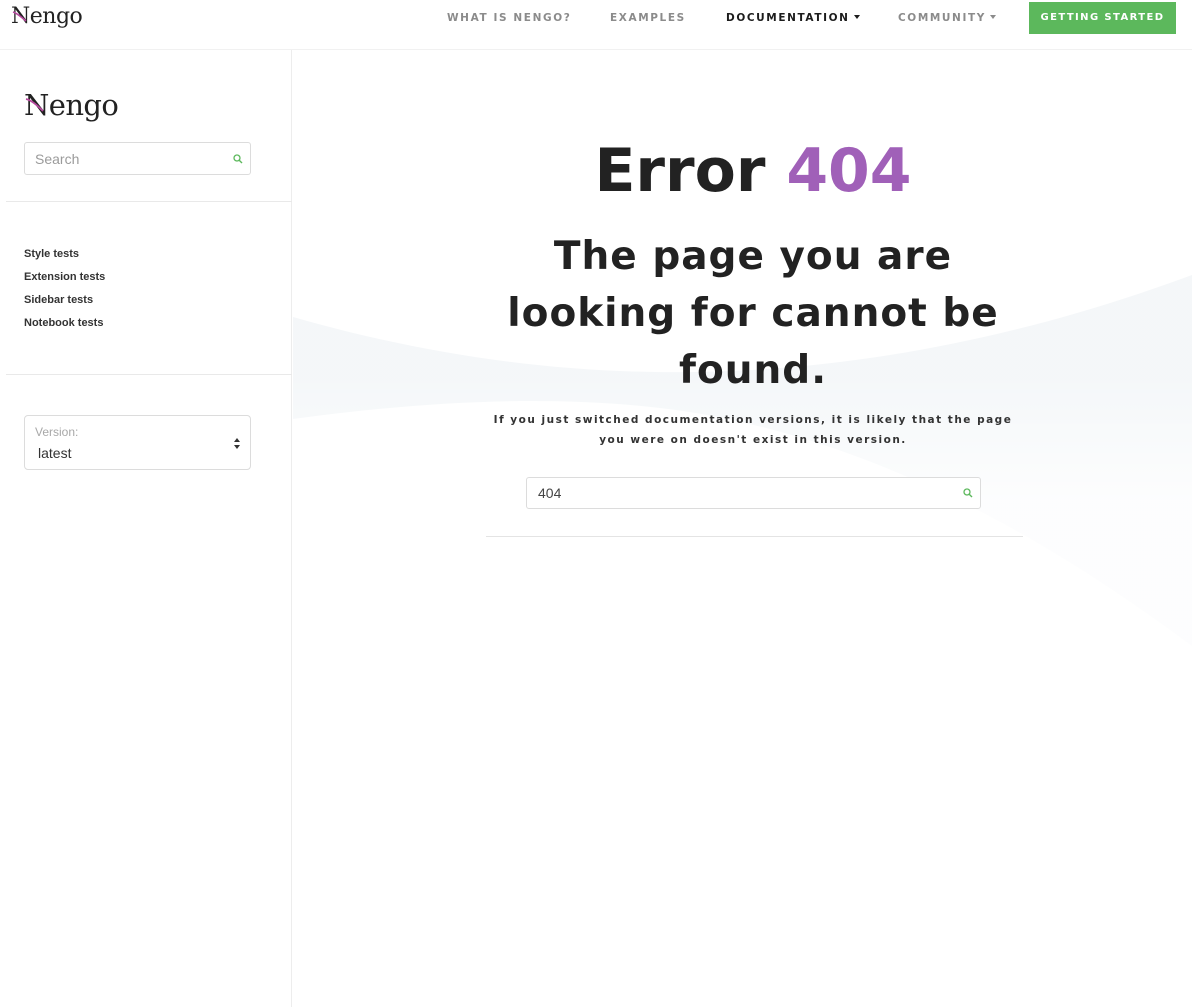 This screenshot has height=1007, width=1192. I want to click on sidebar-item-sidebar-tests: Sidebar tests, so click(64, 304).